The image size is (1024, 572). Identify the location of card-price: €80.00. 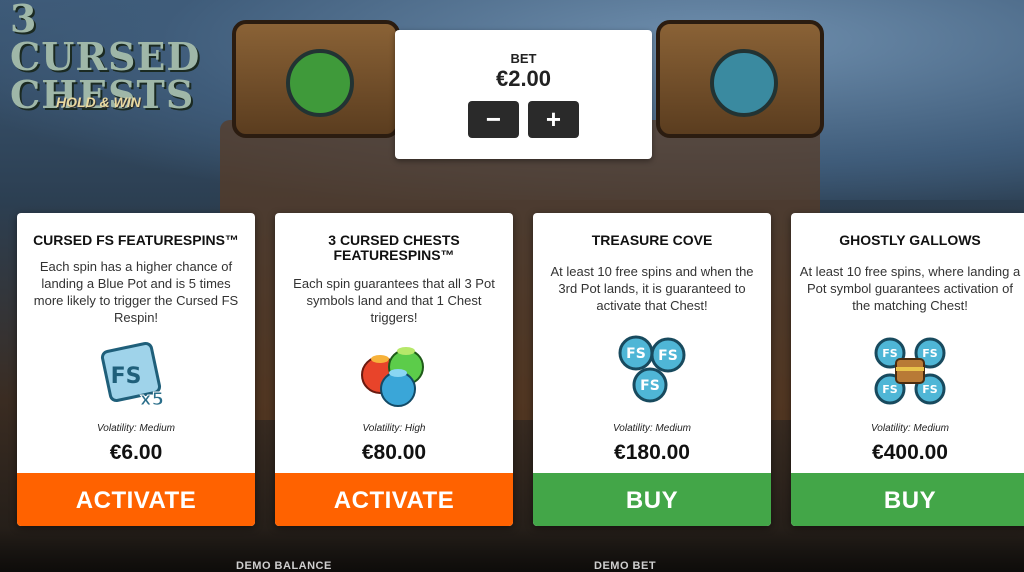
(394, 452).